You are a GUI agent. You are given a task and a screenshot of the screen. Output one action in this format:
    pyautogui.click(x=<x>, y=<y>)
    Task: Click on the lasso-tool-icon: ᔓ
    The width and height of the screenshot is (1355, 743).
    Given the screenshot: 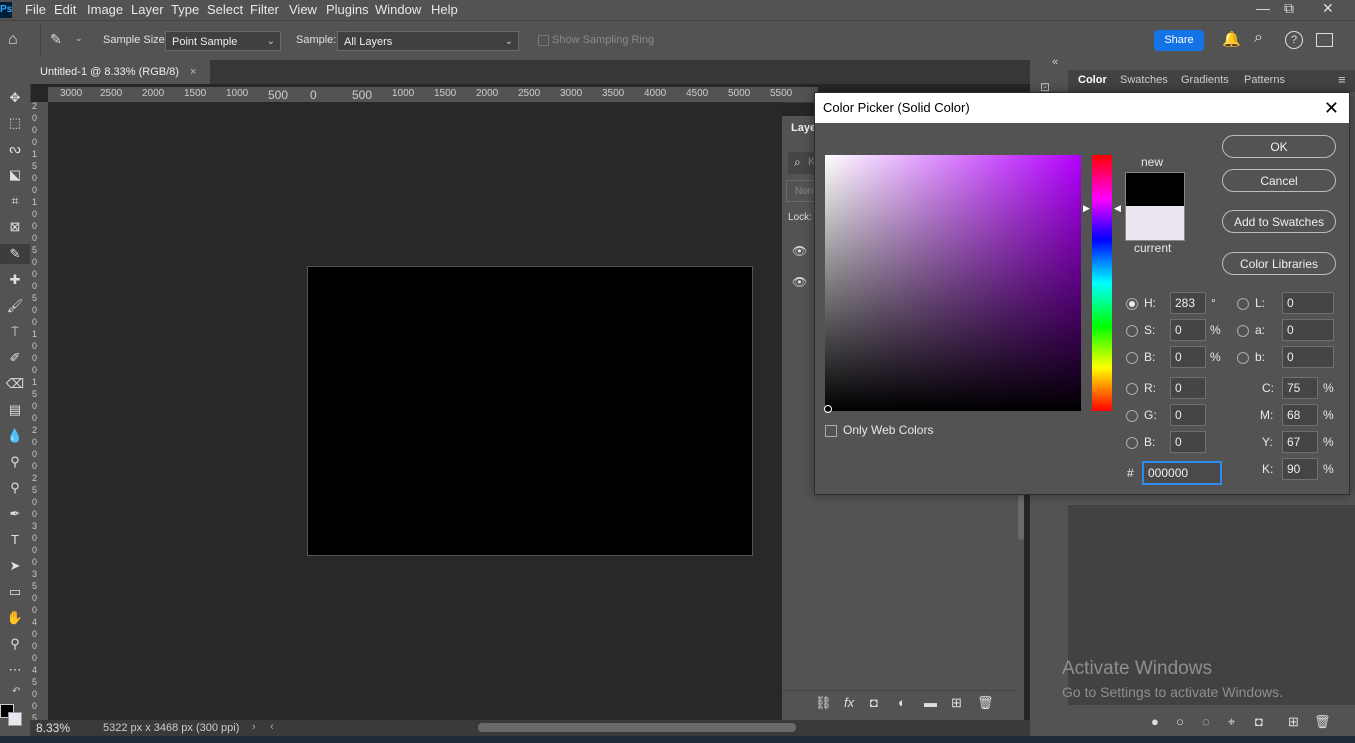 What is the action you would take?
    pyautogui.click(x=15, y=149)
    